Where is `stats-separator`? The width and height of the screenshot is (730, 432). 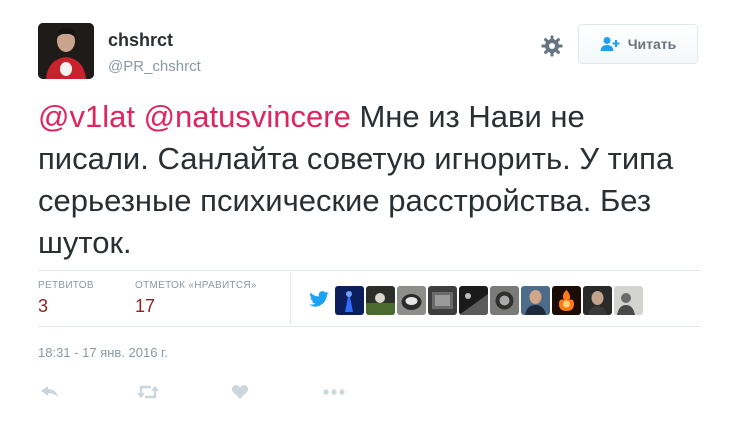 stats-separator is located at coordinates (290, 298).